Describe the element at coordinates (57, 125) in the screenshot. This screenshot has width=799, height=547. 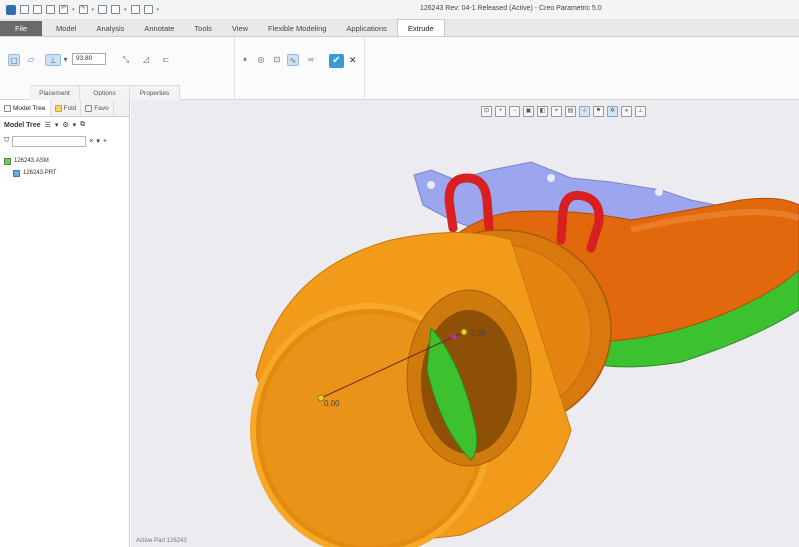
I see `tree-columns-dropdown-icon: ▾` at that location.